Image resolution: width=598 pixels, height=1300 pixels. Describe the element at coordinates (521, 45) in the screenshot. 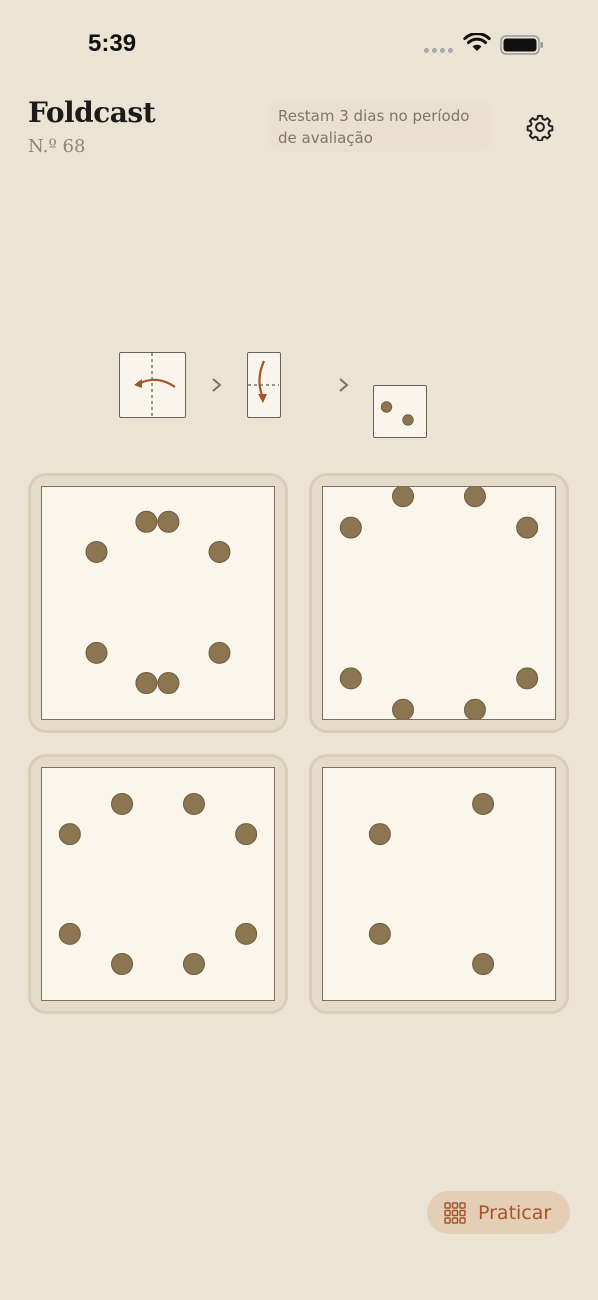

I see `battery-icon` at that location.